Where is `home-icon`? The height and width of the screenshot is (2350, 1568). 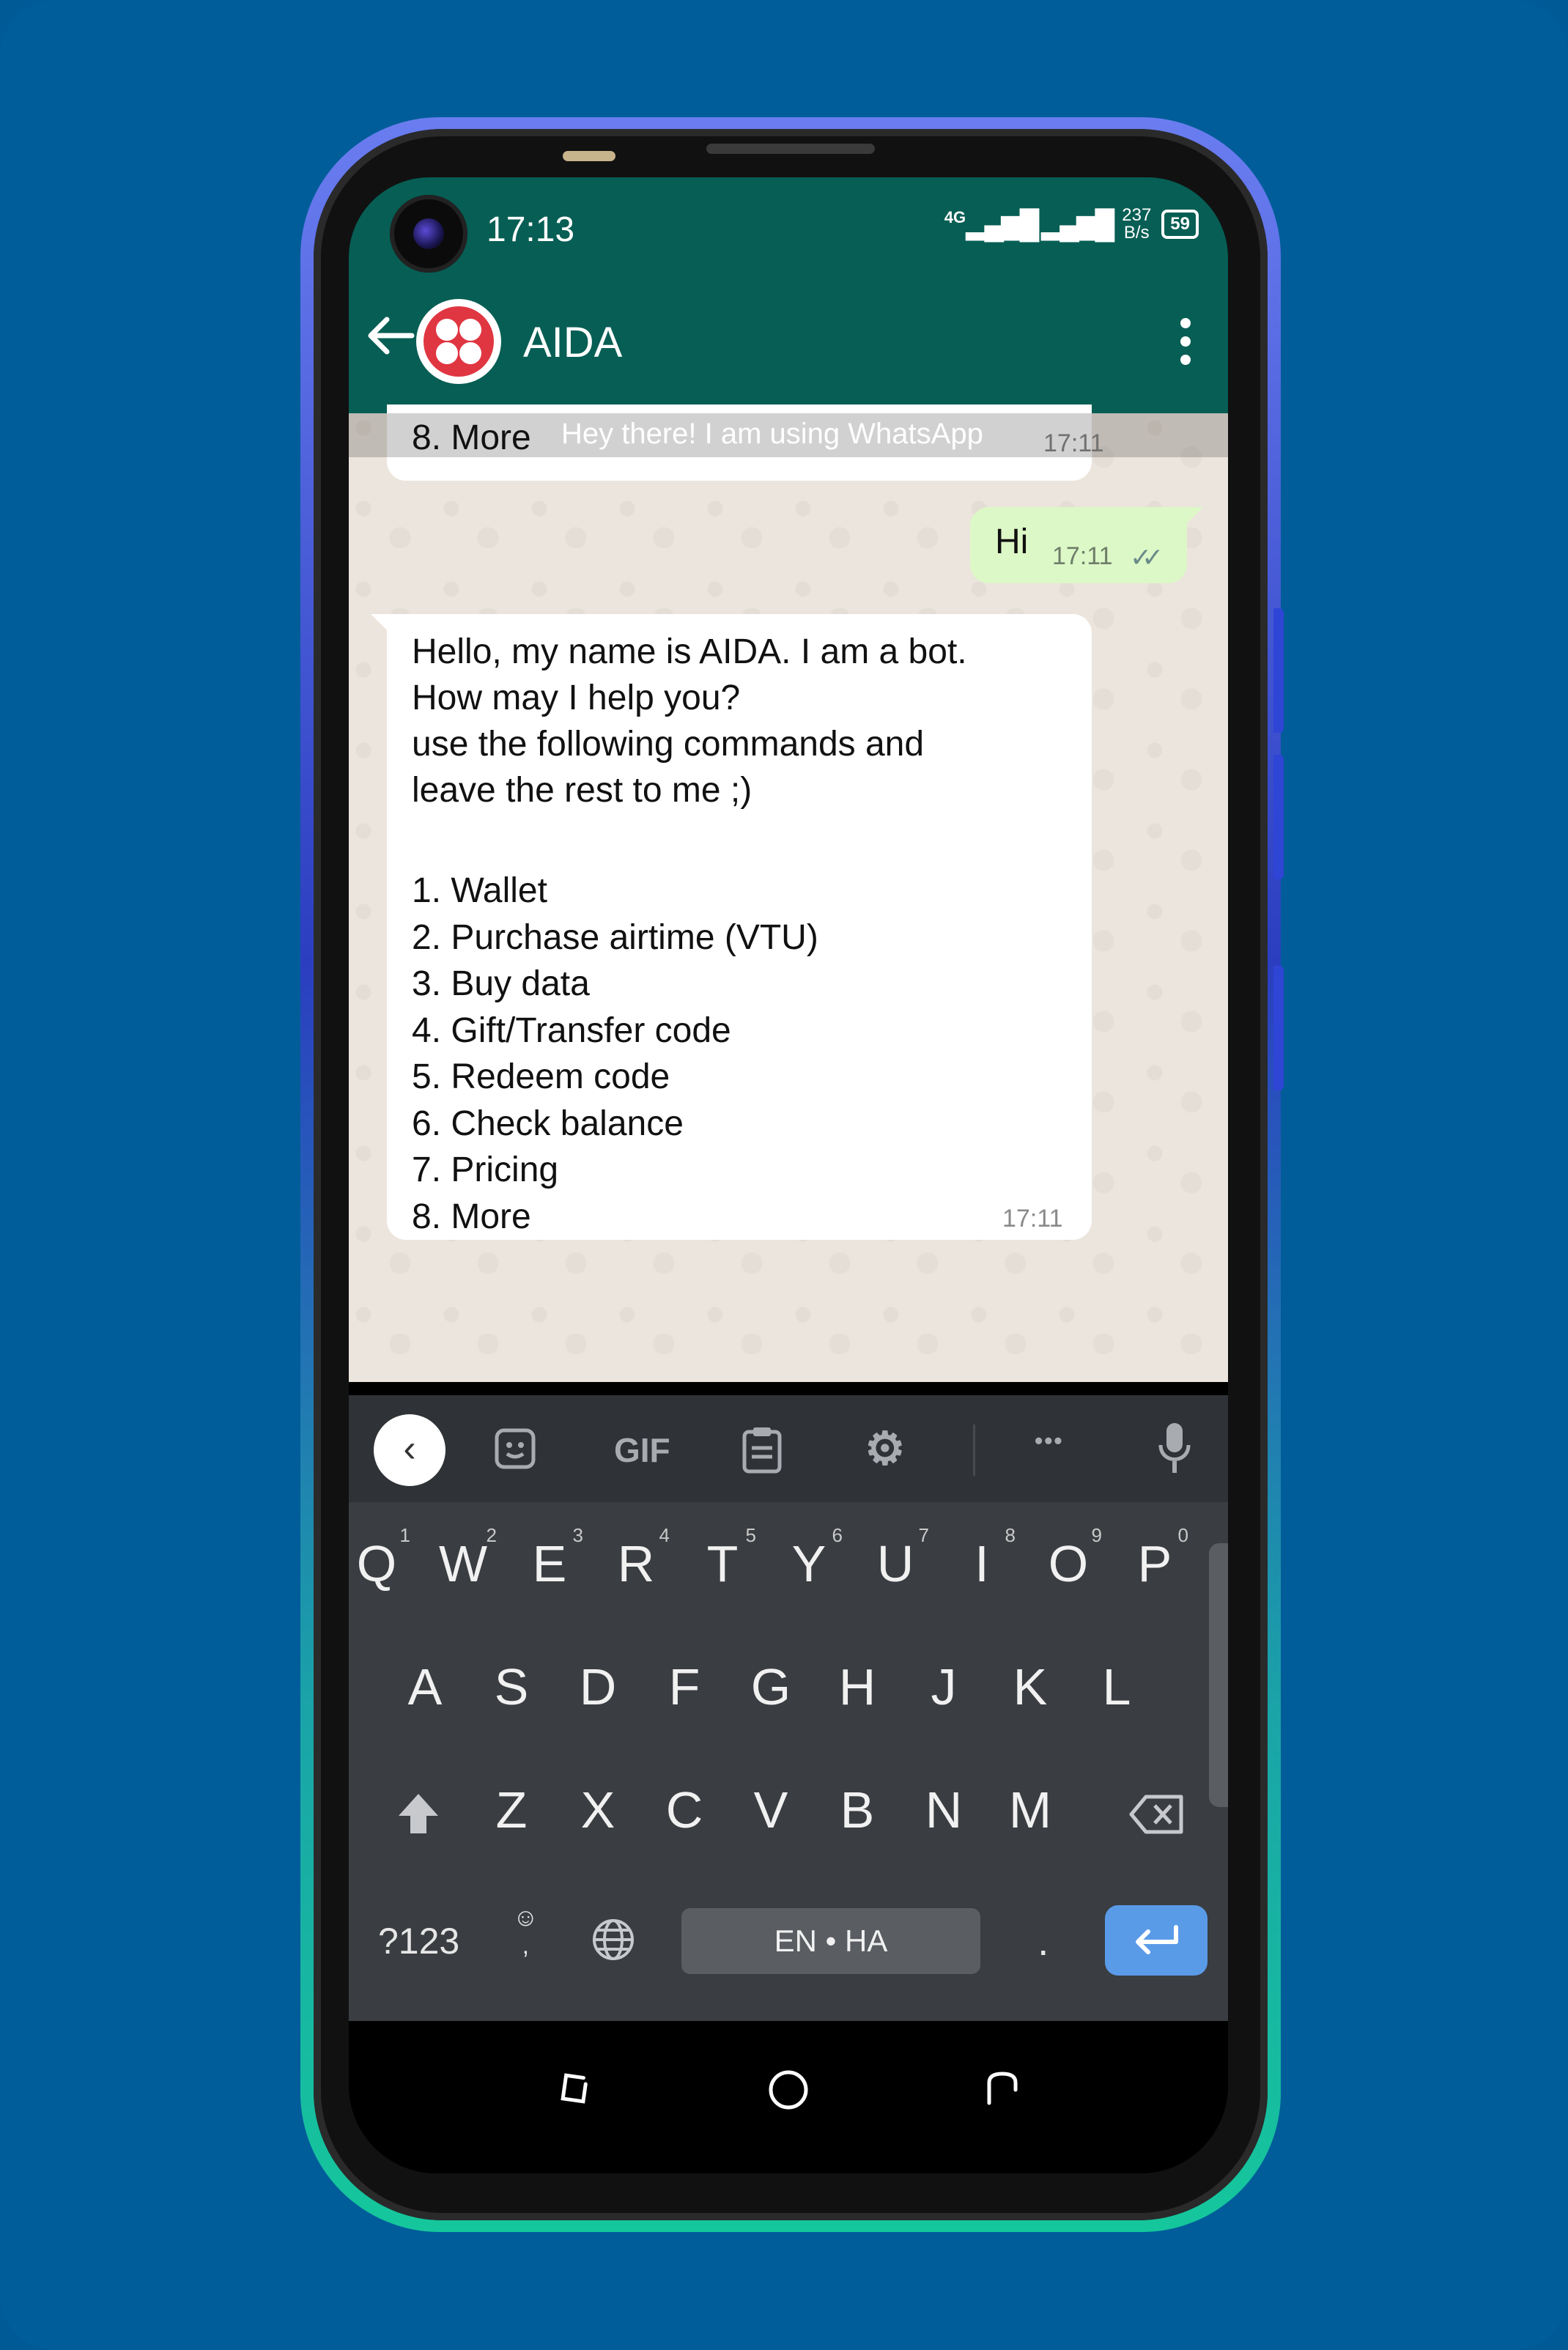
home-icon is located at coordinates (788, 2090).